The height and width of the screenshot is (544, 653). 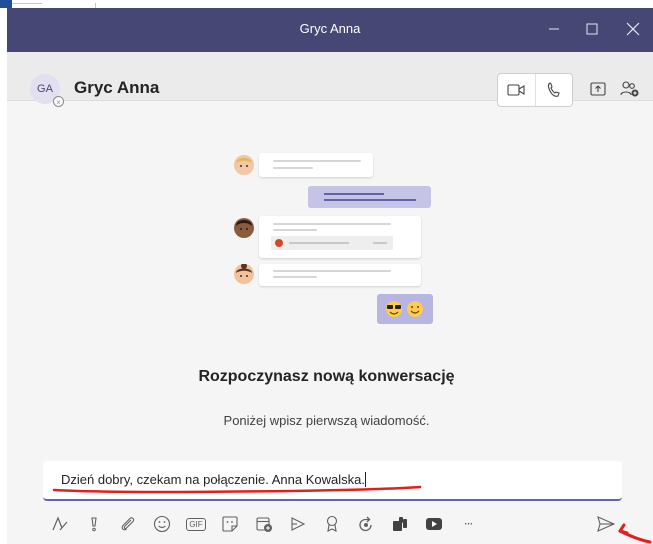 I want to click on loop-button, so click(x=366, y=524).